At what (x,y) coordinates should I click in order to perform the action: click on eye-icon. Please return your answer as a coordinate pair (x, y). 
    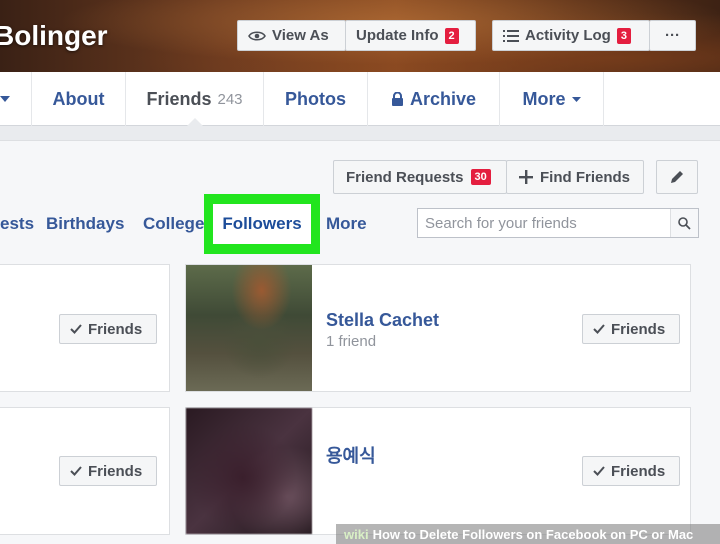
    Looking at the image, I should click on (257, 35).